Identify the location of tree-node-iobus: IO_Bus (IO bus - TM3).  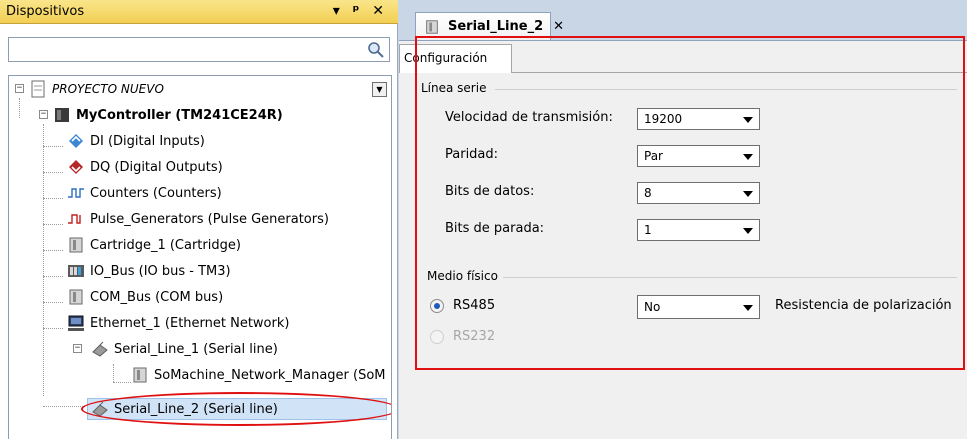
(149, 271).